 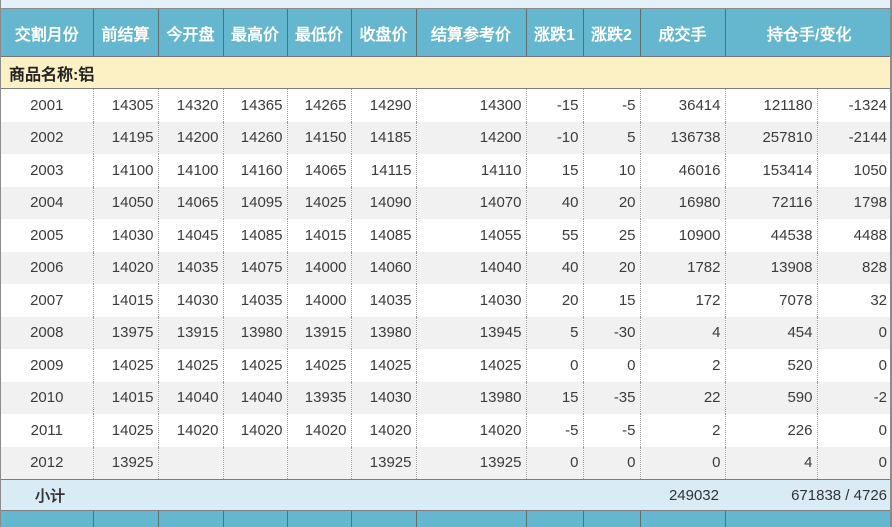 What do you see at coordinates (853, 170) in the screenshot?
I see `oi-change-cell: 1050` at bounding box center [853, 170].